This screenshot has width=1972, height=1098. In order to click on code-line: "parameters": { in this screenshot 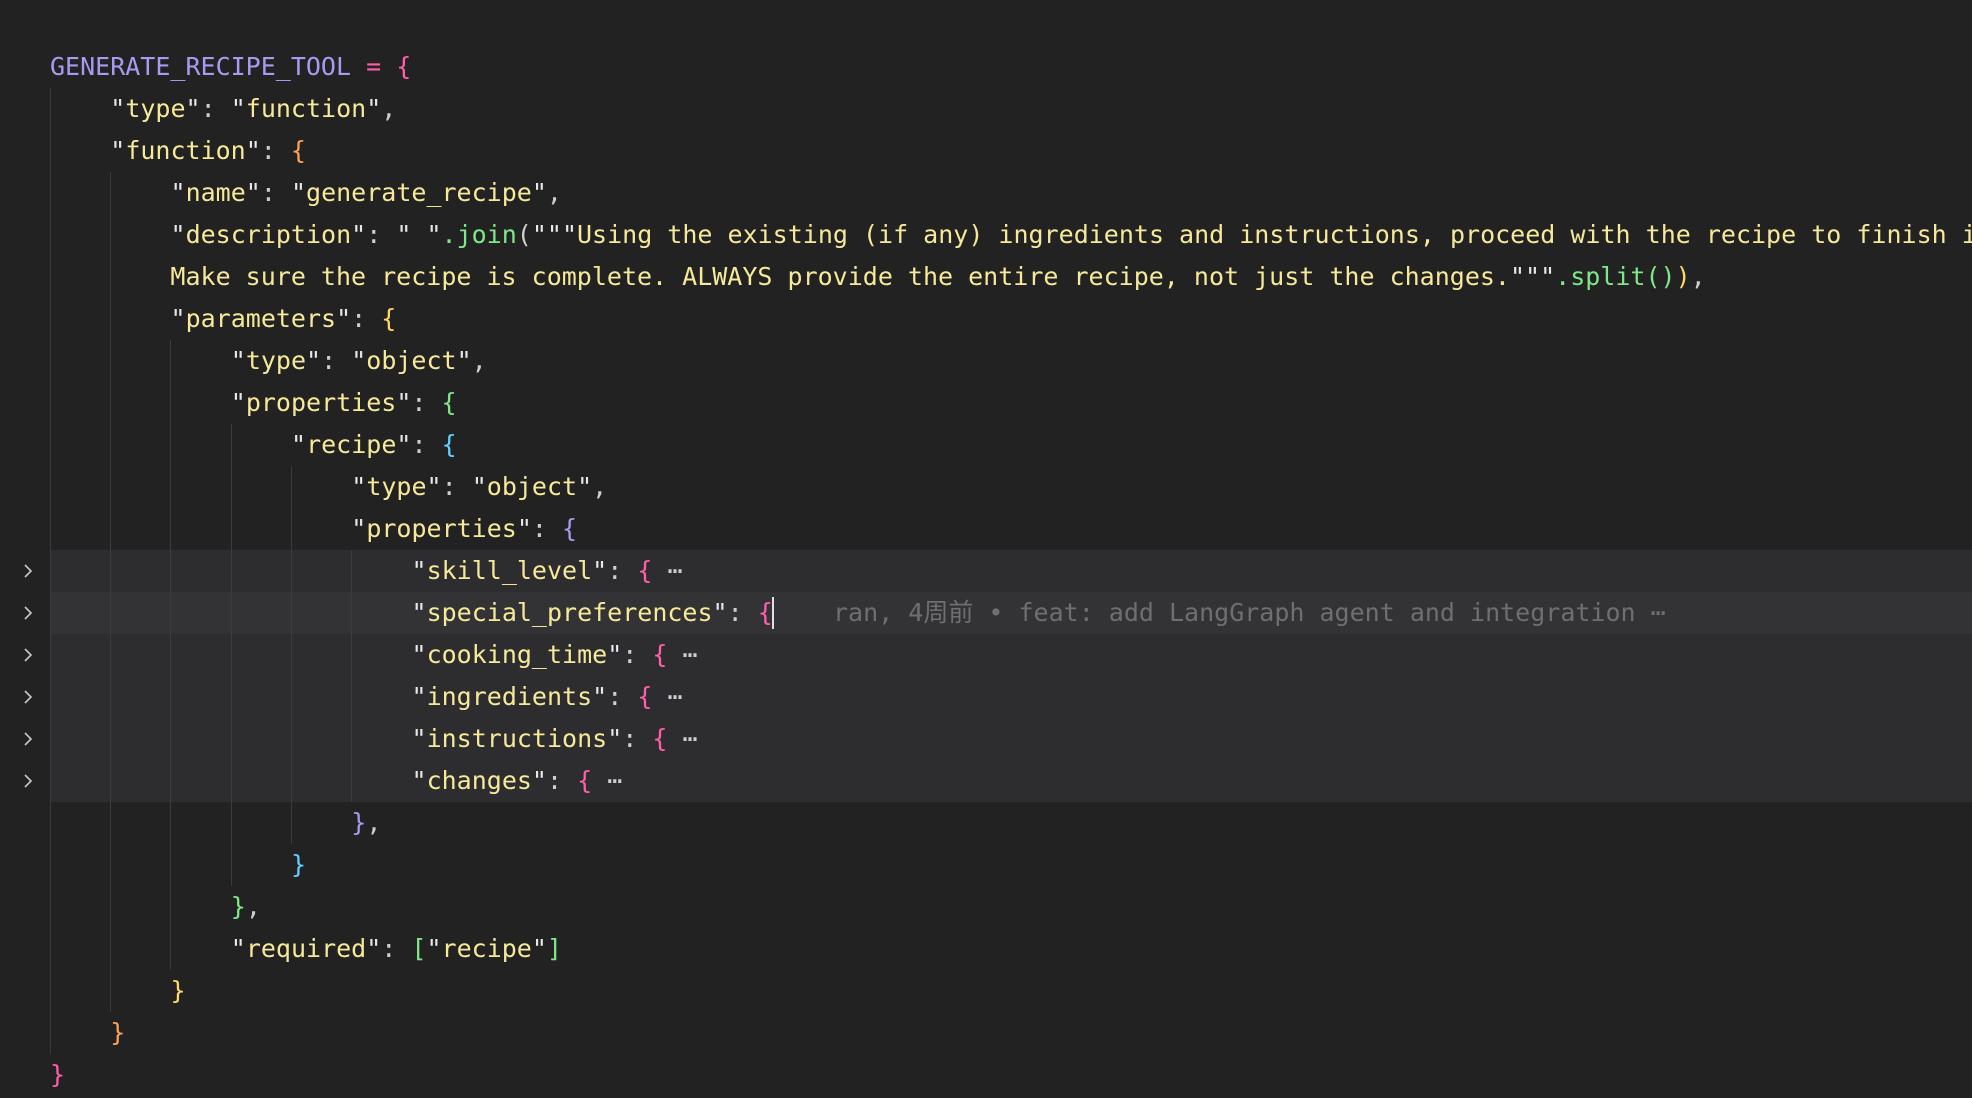, I will do `click(223, 319)`.